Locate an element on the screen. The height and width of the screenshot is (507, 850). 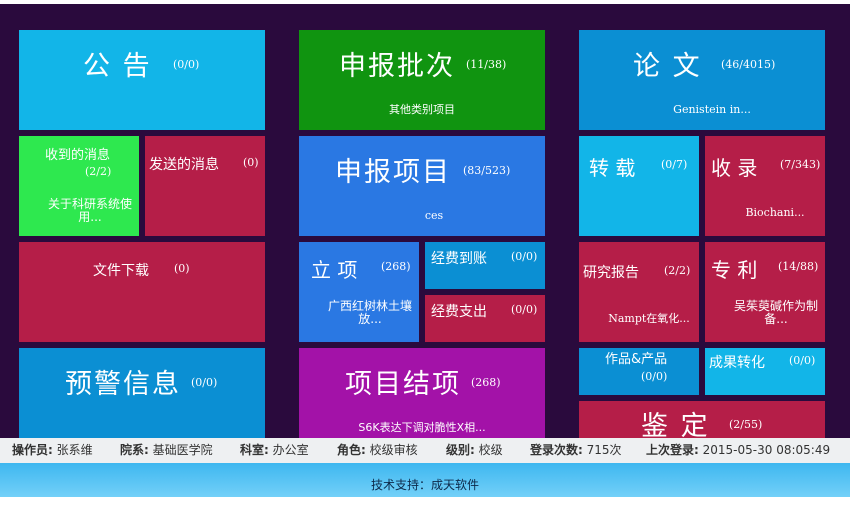
status-login-count: 登录次数: 715次 is located at coordinates (576, 450).